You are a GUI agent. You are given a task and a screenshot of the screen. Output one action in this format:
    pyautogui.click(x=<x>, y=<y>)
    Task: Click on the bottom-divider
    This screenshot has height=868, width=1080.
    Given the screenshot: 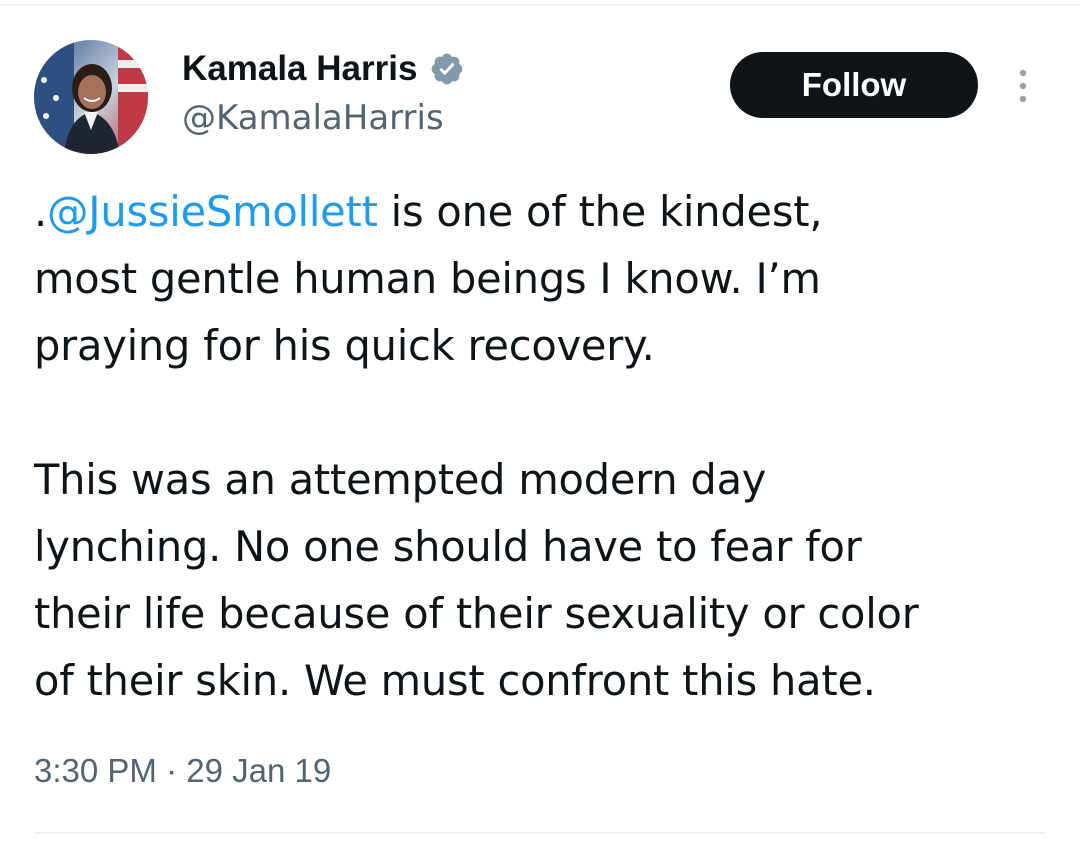 What is the action you would take?
    pyautogui.click(x=540, y=833)
    